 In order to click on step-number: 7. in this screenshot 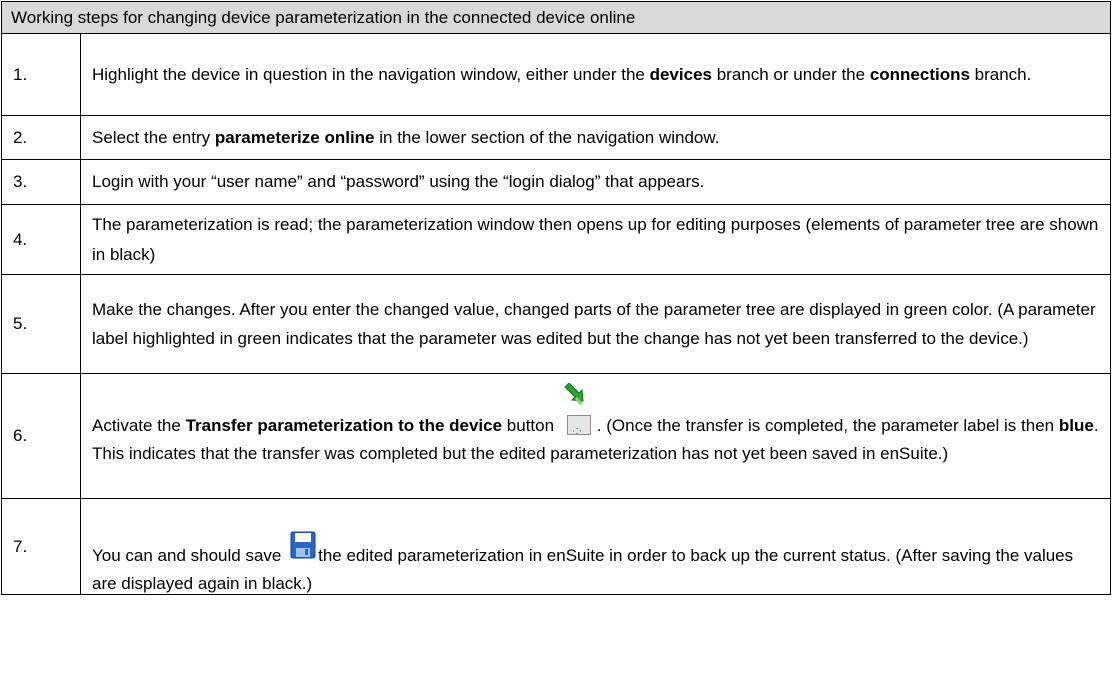, I will do `click(41, 546)`.